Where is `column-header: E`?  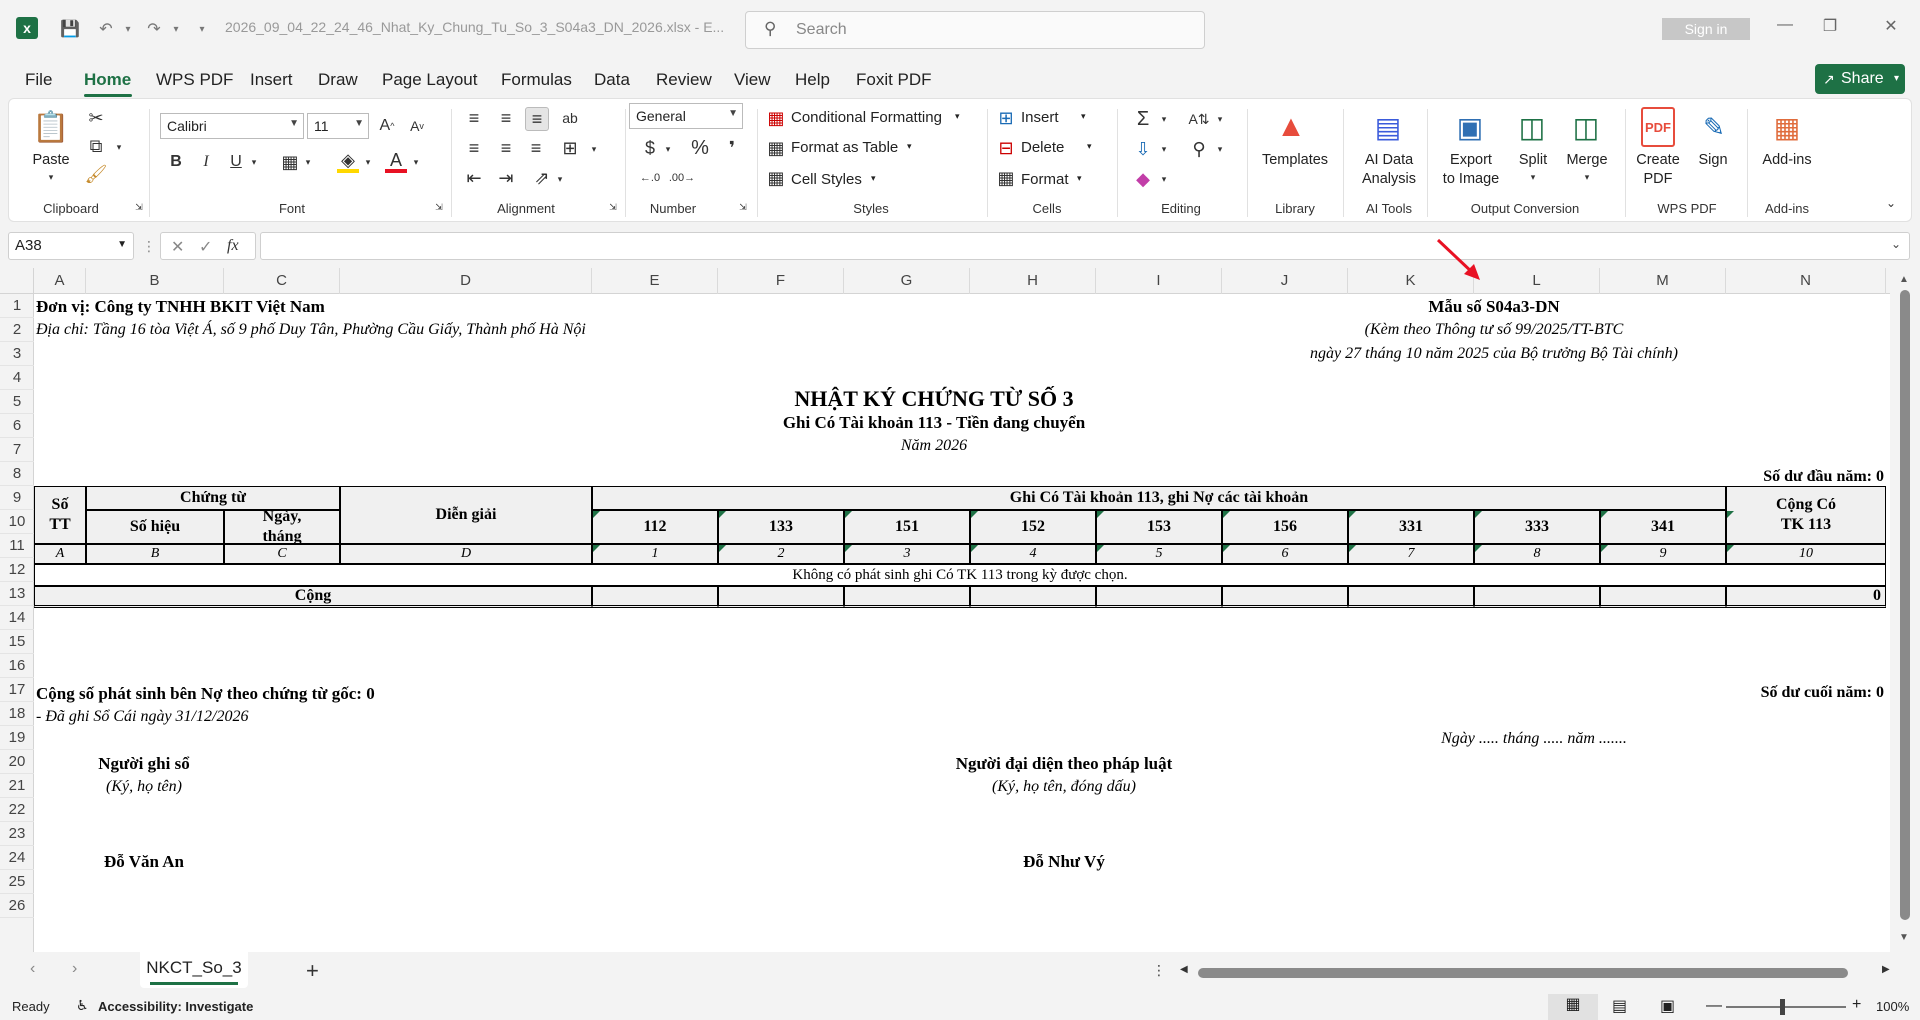 column-header: E is located at coordinates (655, 281).